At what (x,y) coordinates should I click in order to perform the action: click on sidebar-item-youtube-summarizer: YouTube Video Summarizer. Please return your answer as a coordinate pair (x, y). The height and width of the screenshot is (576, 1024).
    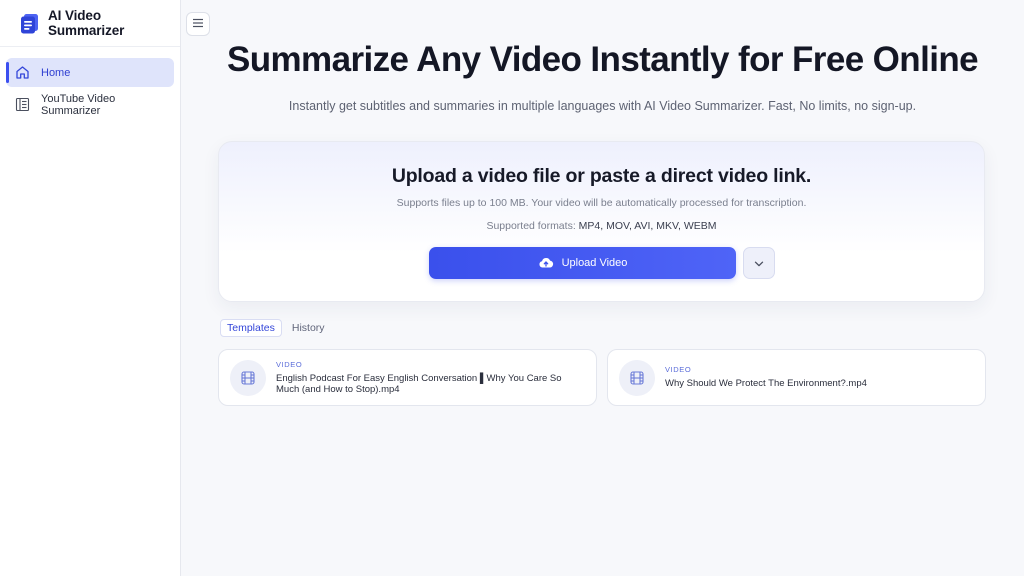
    Looking at the image, I should click on (90, 104).